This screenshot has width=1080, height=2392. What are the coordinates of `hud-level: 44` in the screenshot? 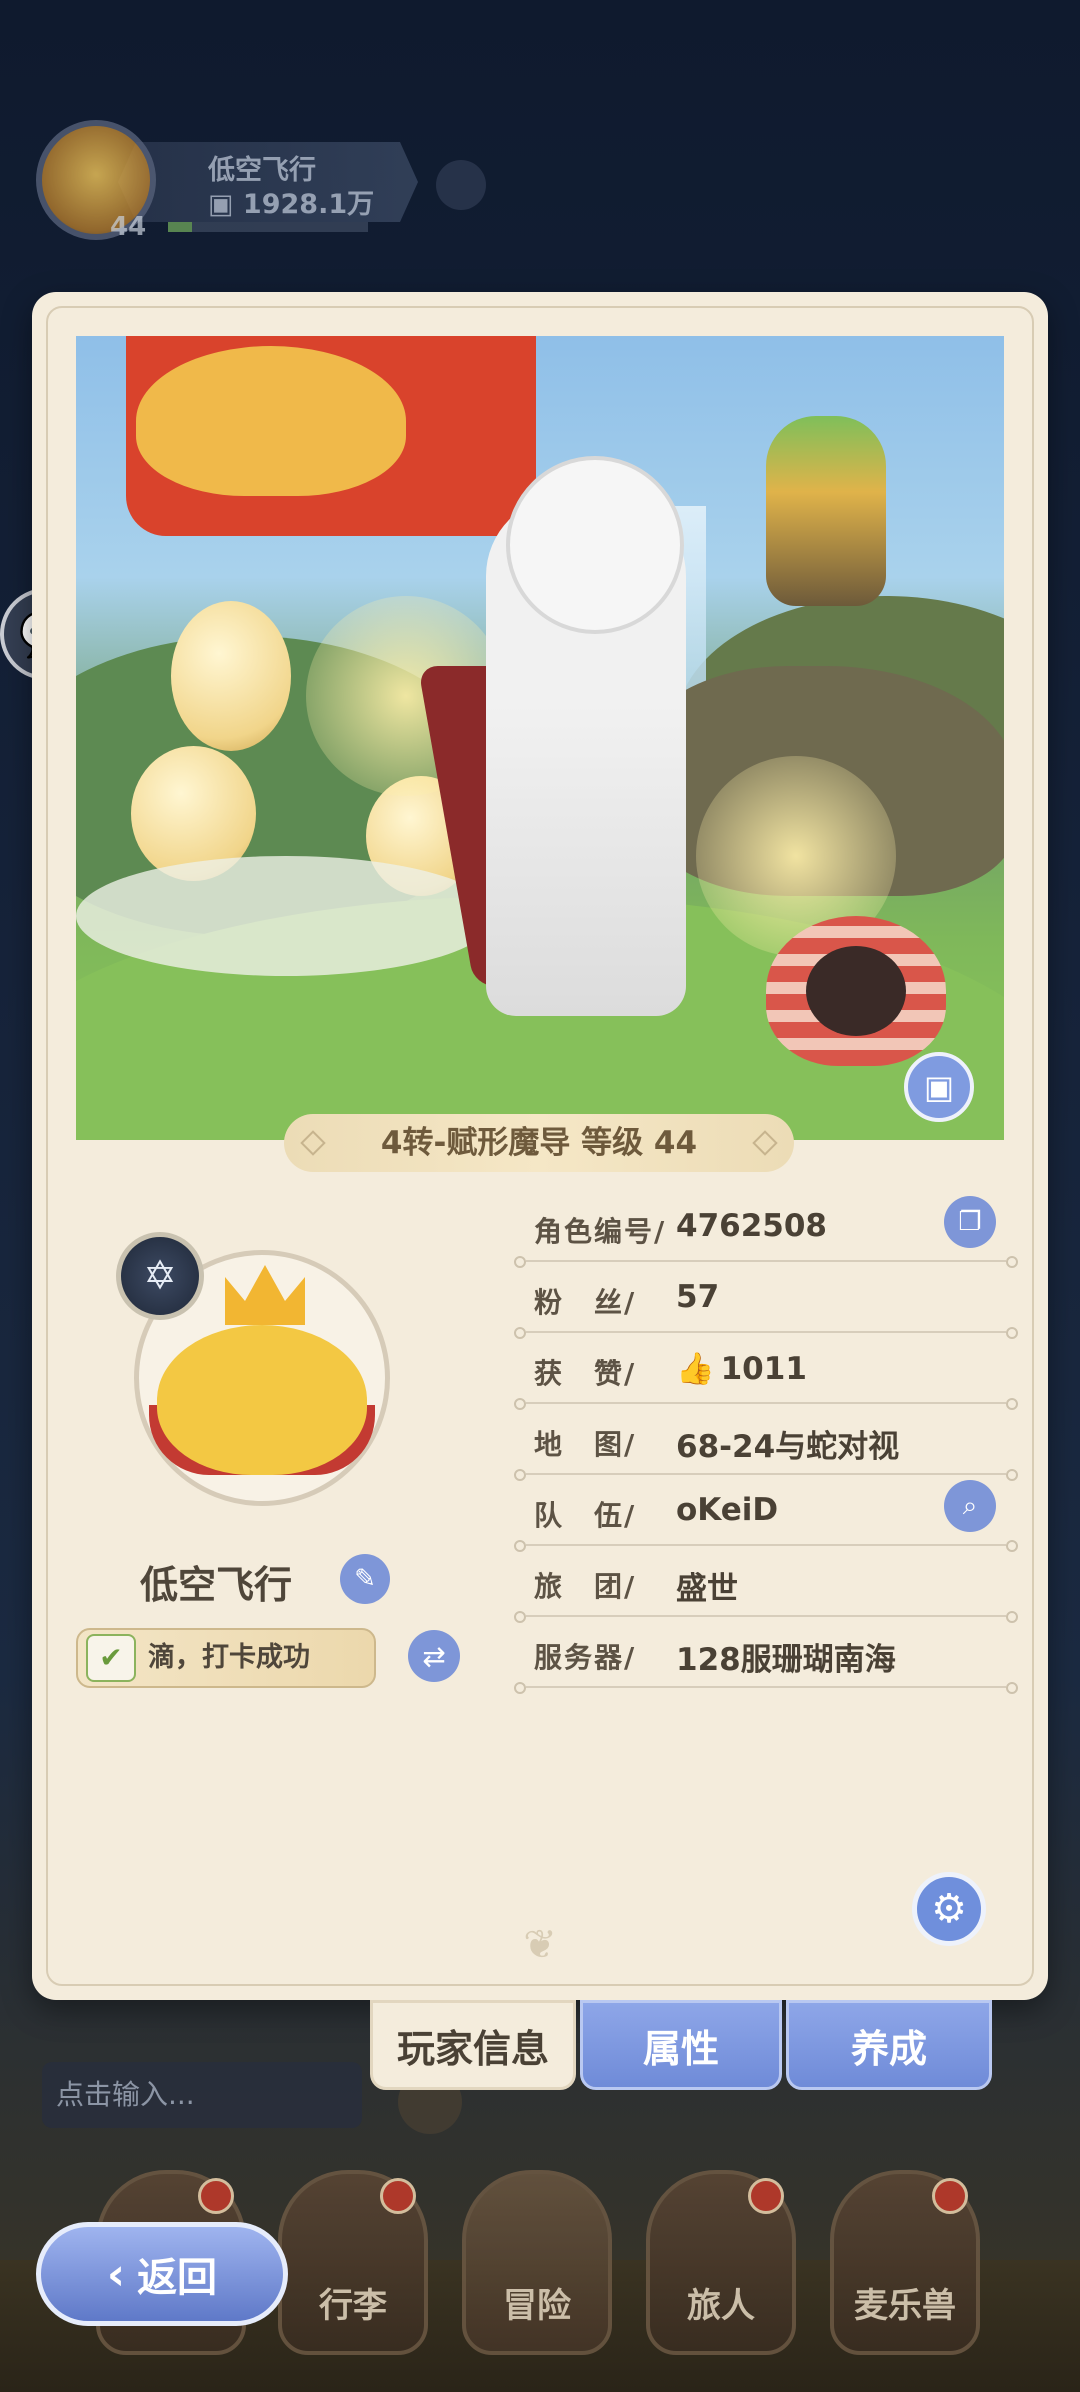 It's located at (128, 227).